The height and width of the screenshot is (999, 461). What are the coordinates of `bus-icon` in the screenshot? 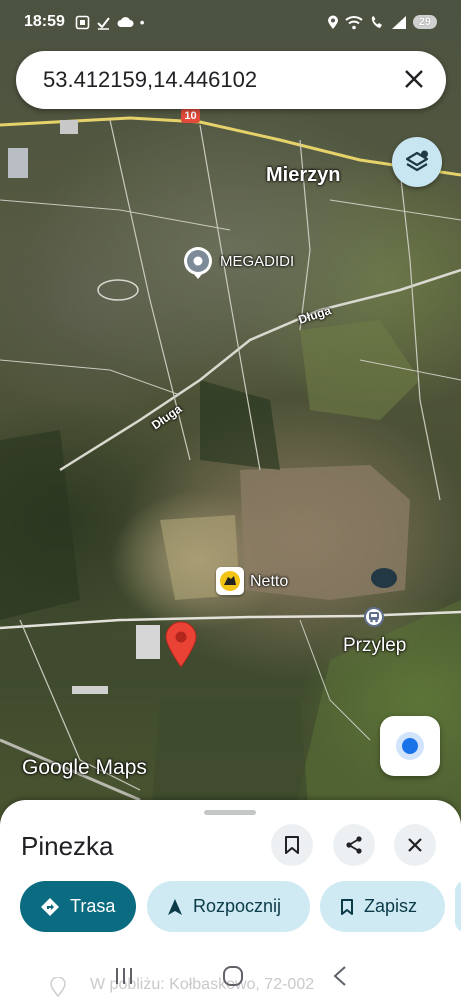 It's located at (374, 617).